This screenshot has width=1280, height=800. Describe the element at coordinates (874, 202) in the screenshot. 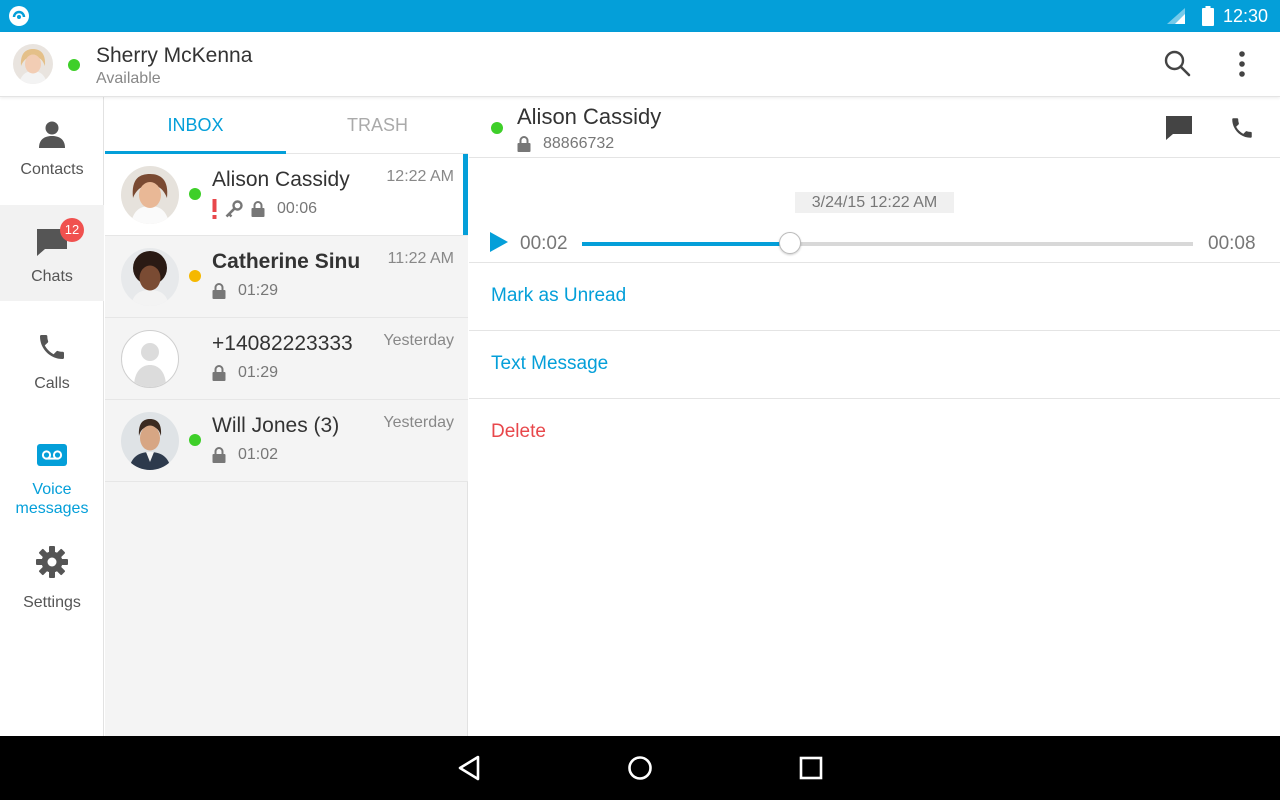

I see `message-timestamp: 3/24/15 12:22 AM` at that location.